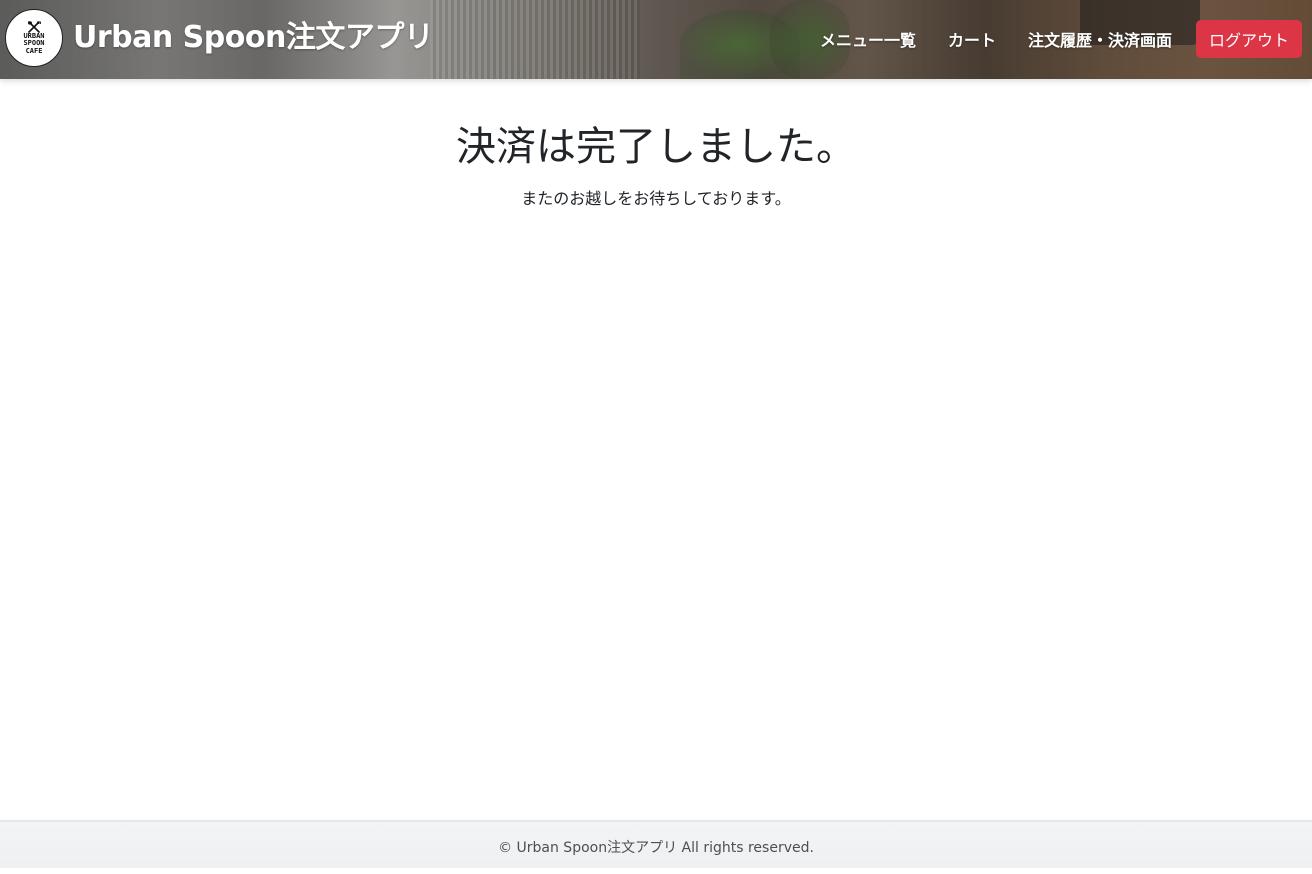 This screenshot has height=874, width=1312. Describe the element at coordinates (972, 39) in the screenshot. I see `nav-cart-link: カート` at that location.